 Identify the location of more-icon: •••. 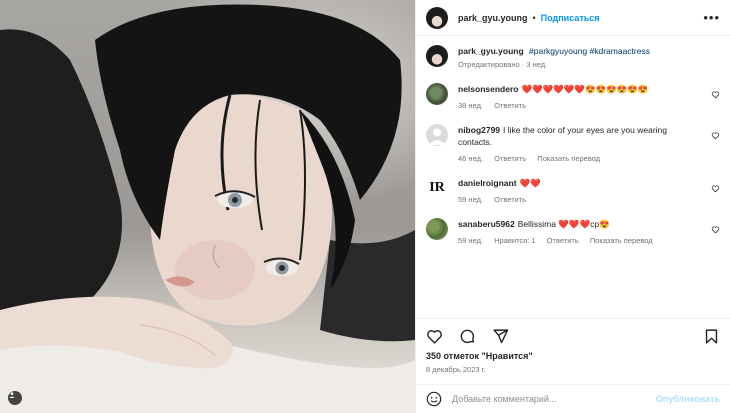
(711, 17).